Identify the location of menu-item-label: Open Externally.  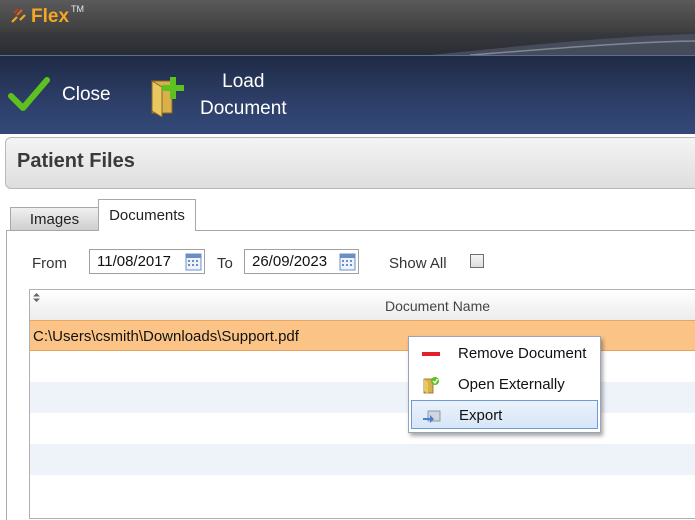
(511, 384).